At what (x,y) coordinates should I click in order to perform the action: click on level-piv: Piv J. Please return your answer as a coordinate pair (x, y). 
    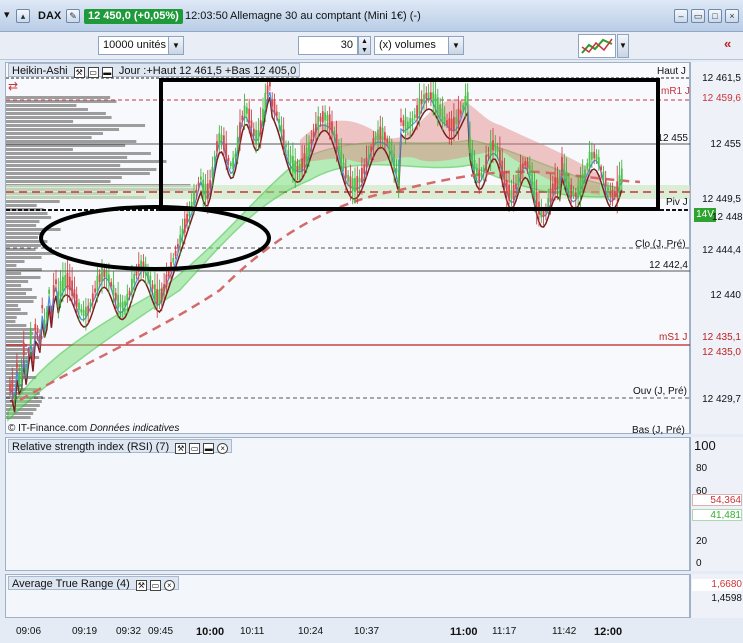
    Looking at the image, I should click on (677, 202).